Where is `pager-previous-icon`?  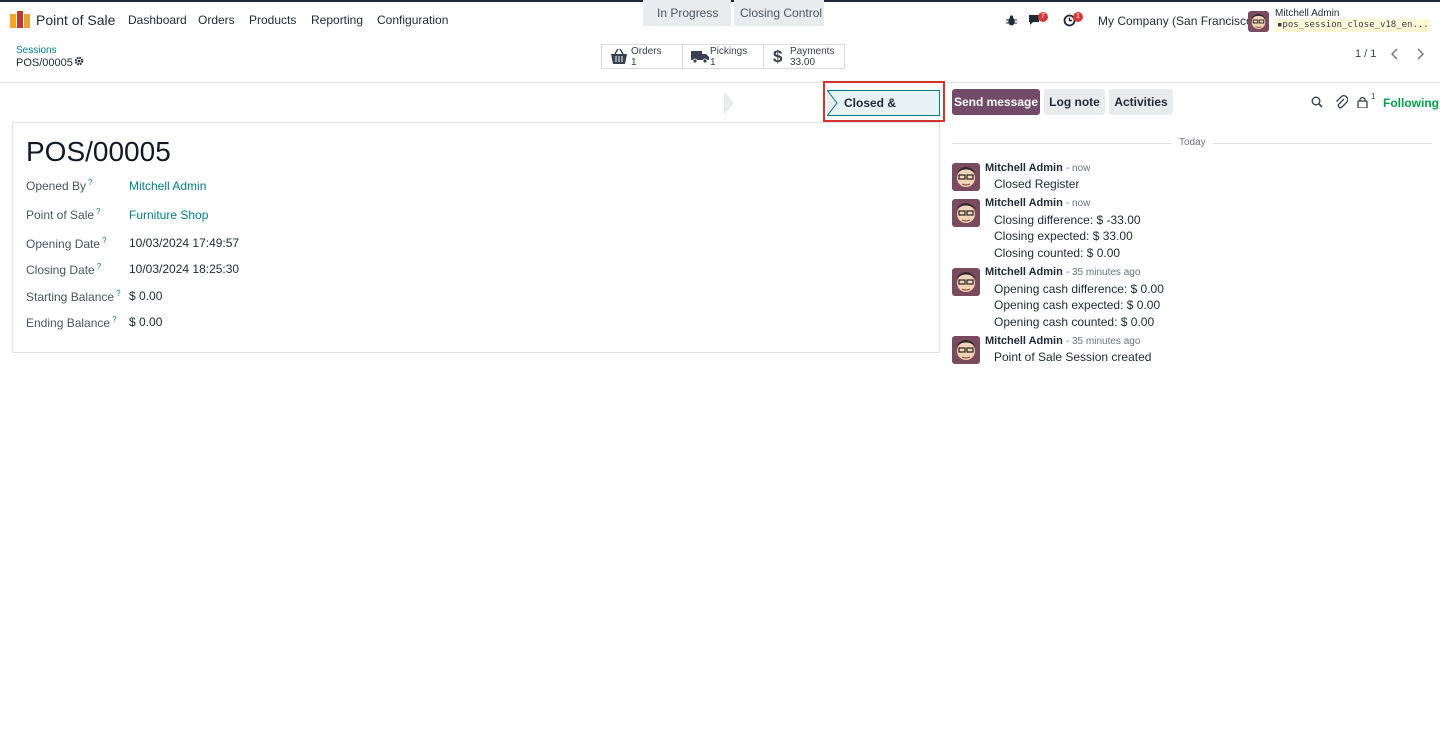 pager-previous-icon is located at coordinates (1395, 54).